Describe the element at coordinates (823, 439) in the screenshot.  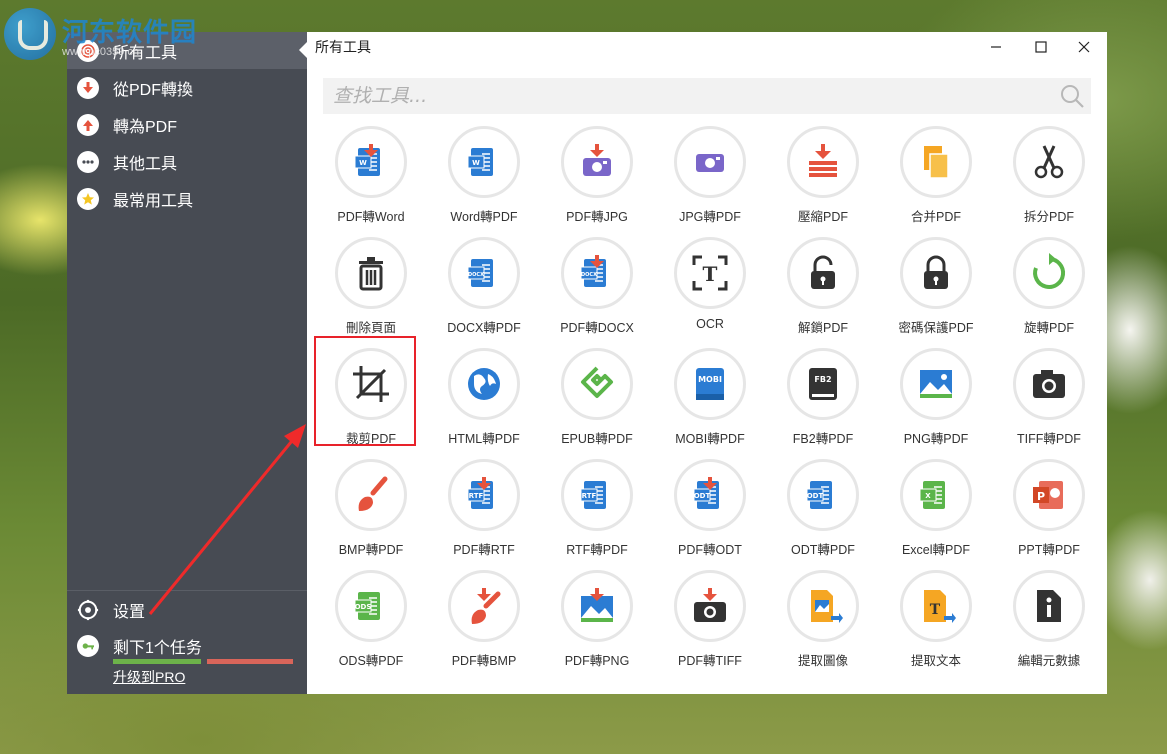
I see `tool-label: FB2轉PDF` at that location.